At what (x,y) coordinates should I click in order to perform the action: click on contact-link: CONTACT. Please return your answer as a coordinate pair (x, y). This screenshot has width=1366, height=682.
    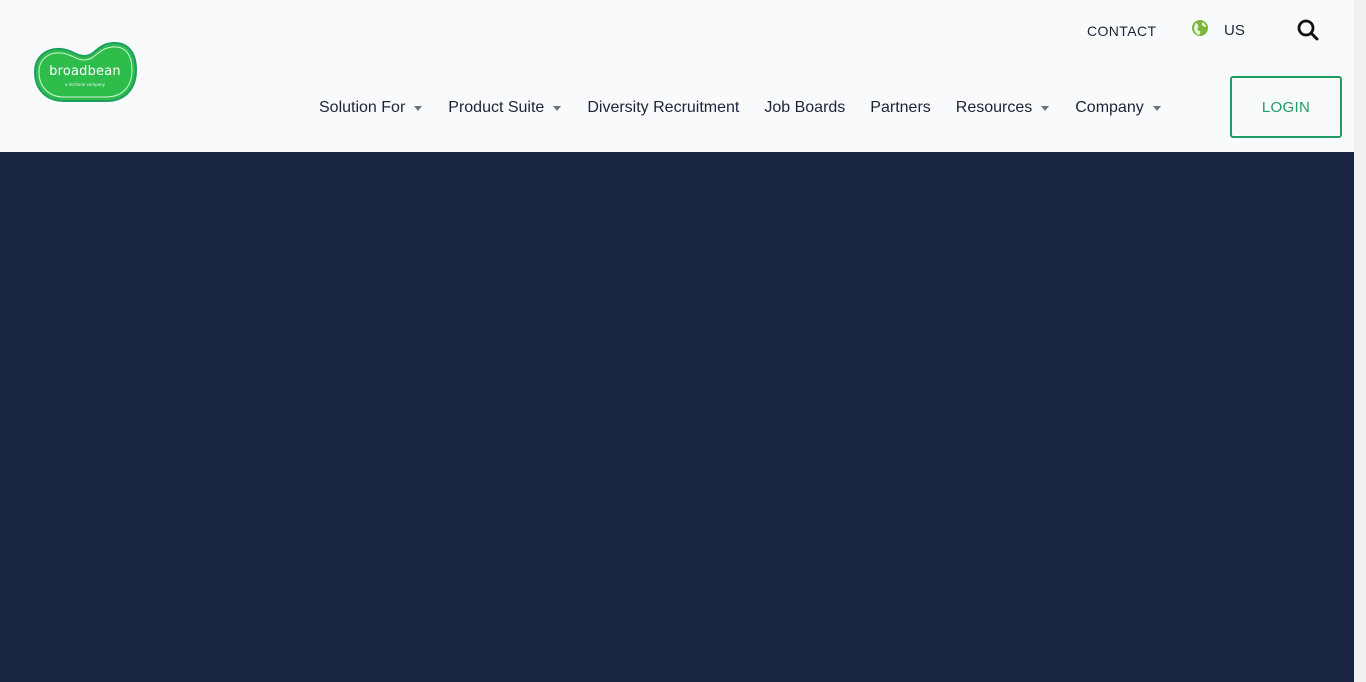
    Looking at the image, I should click on (1121, 31).